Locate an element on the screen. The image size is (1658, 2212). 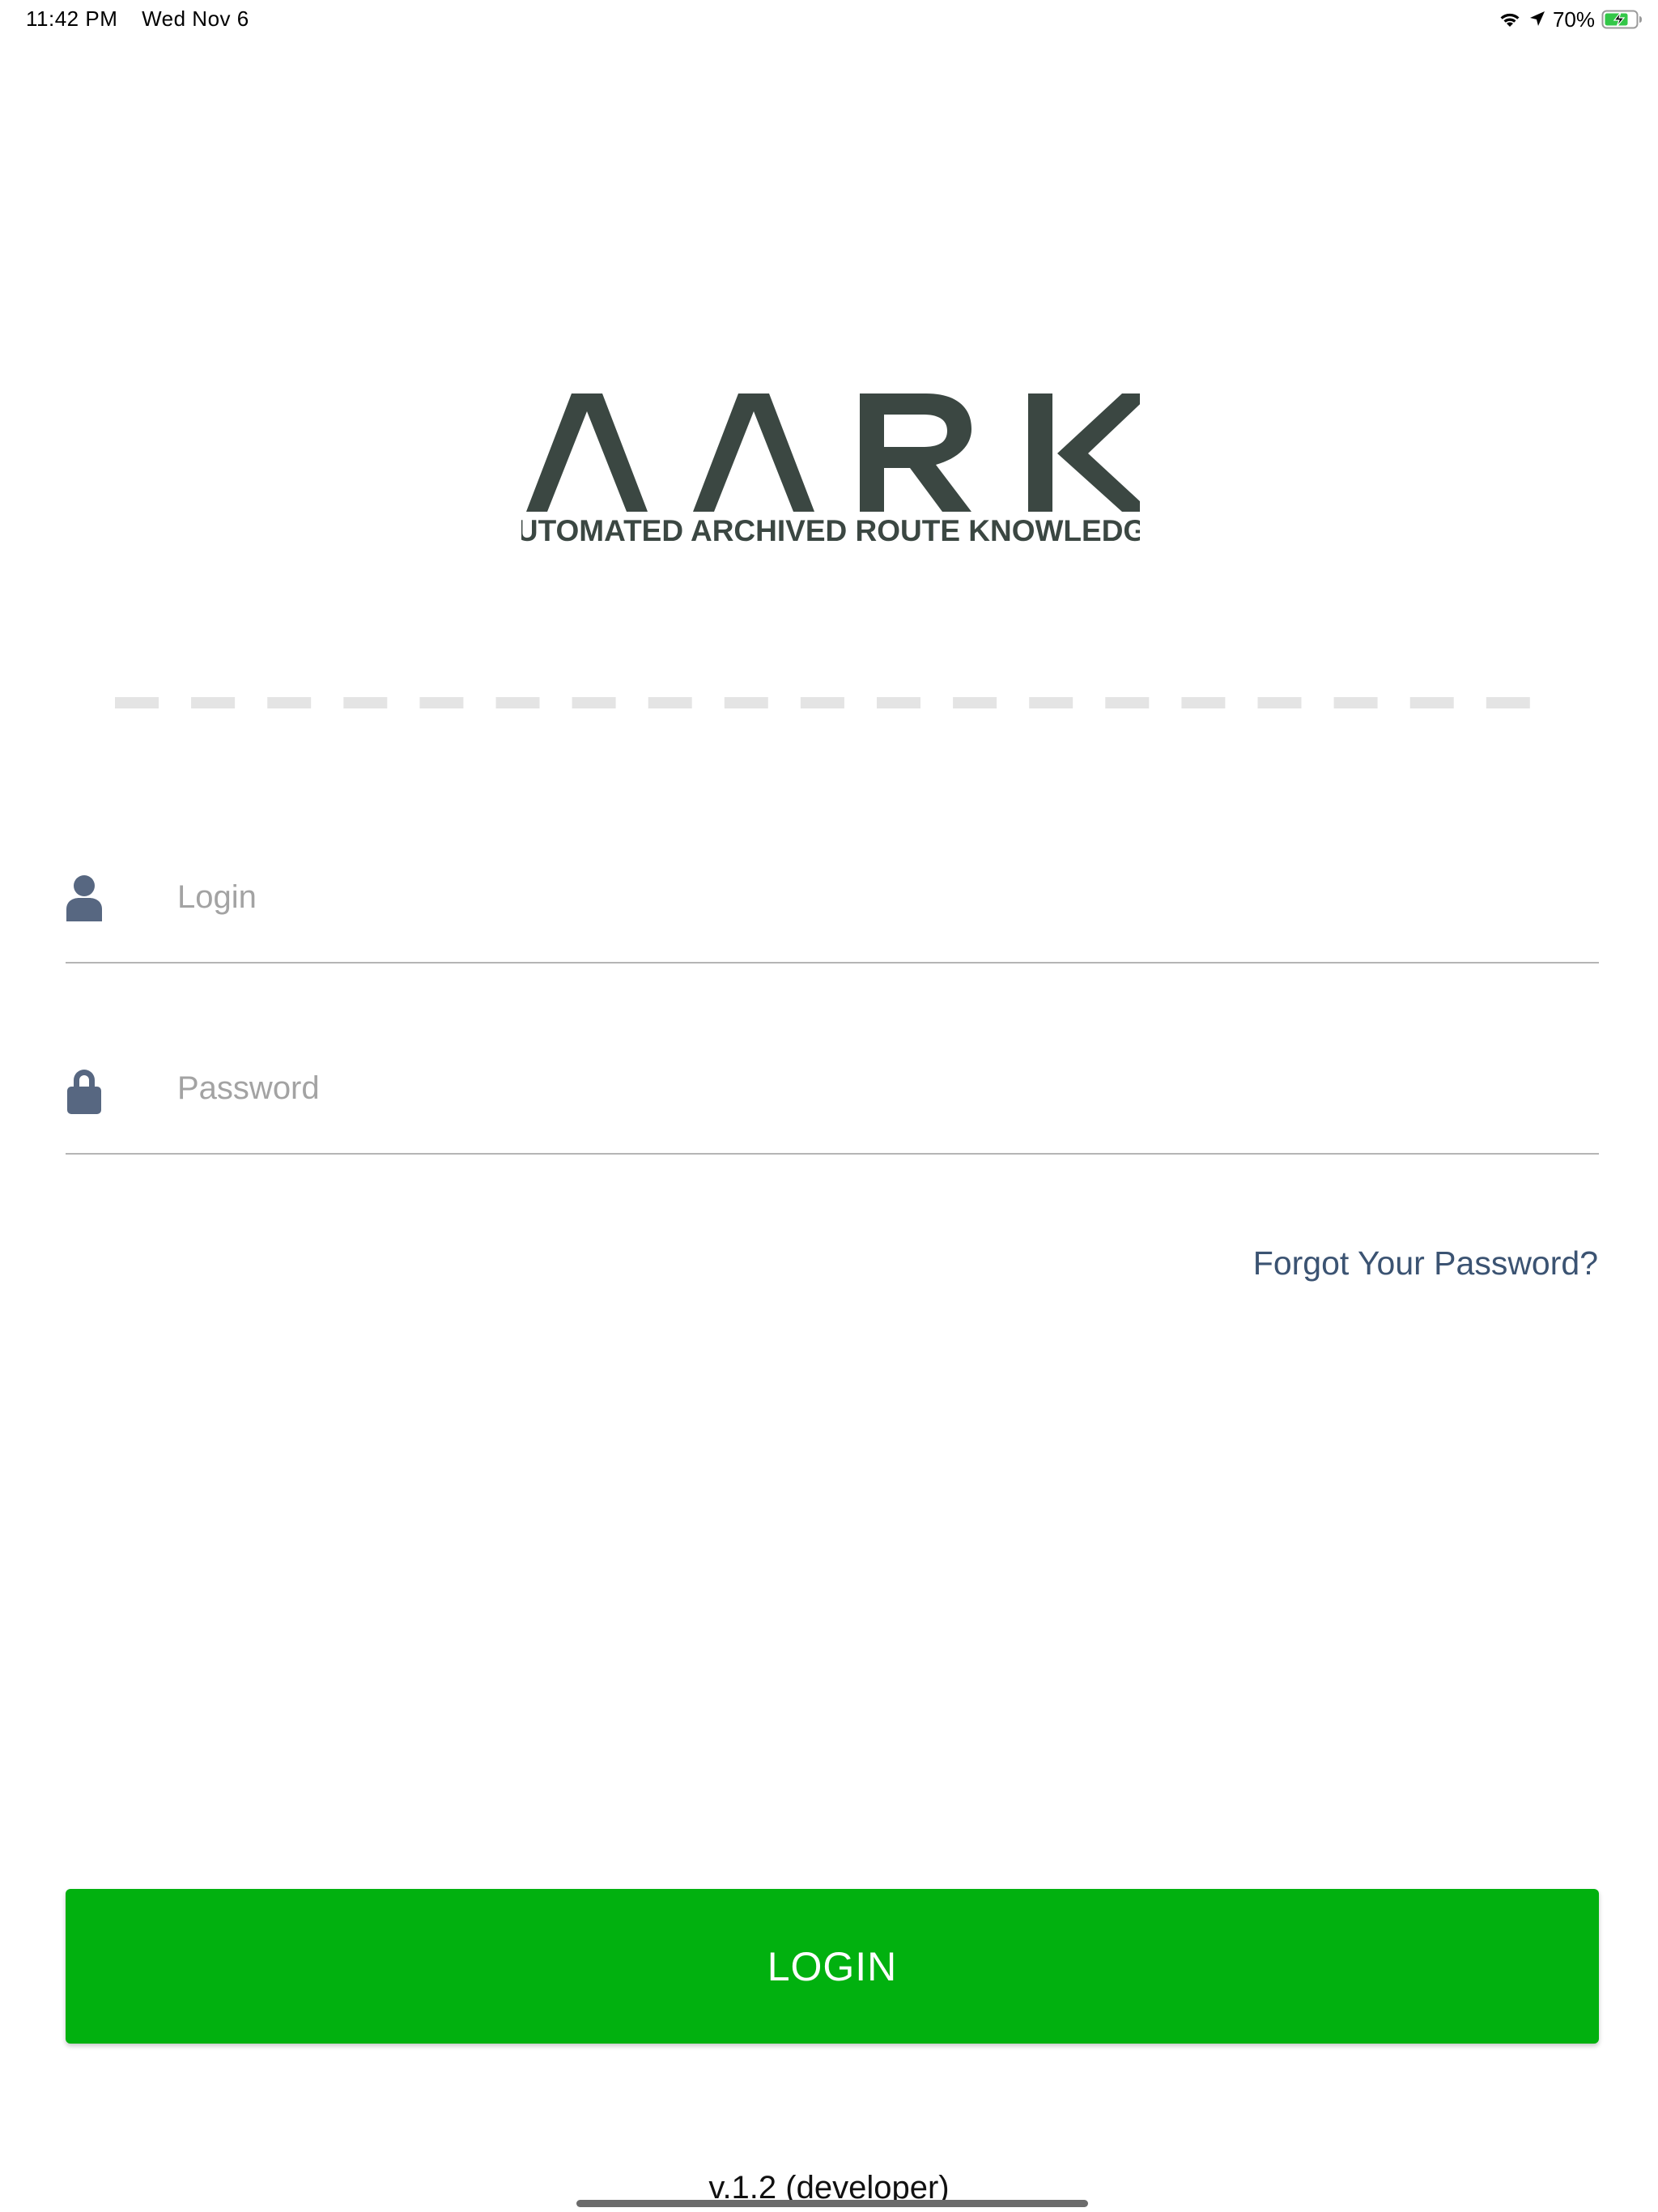
login-field is located at coordinates (832, 914).